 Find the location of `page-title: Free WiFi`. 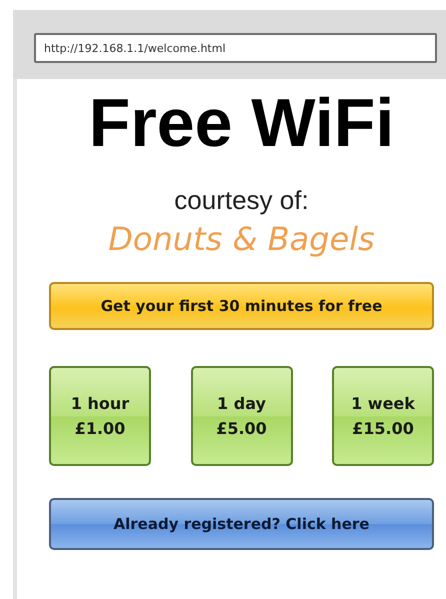

page-title: Free WiFi is located at coordinates (242, 123).